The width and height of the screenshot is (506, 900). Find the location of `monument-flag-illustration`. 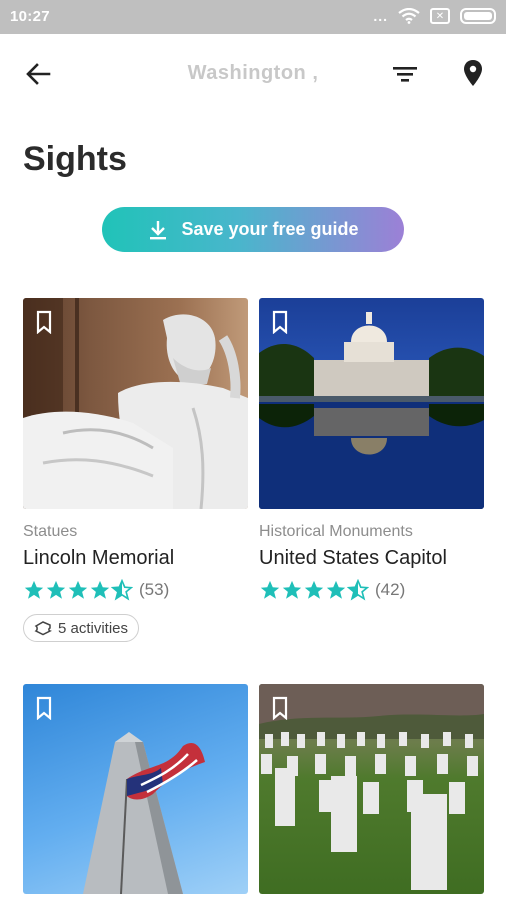

monument-flag-illustration is located at coordinates (144, 813).